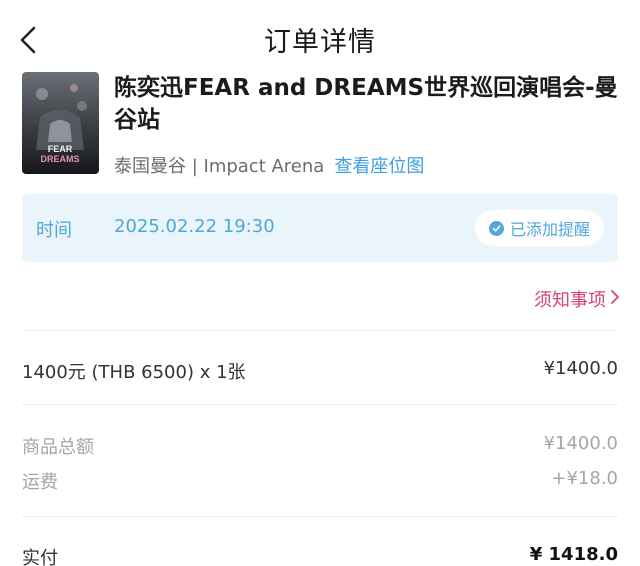  What do you see at coordinates (615, 299) in the screenshot?
I see `chevron-right-icon` at bounding box center [615, 299].